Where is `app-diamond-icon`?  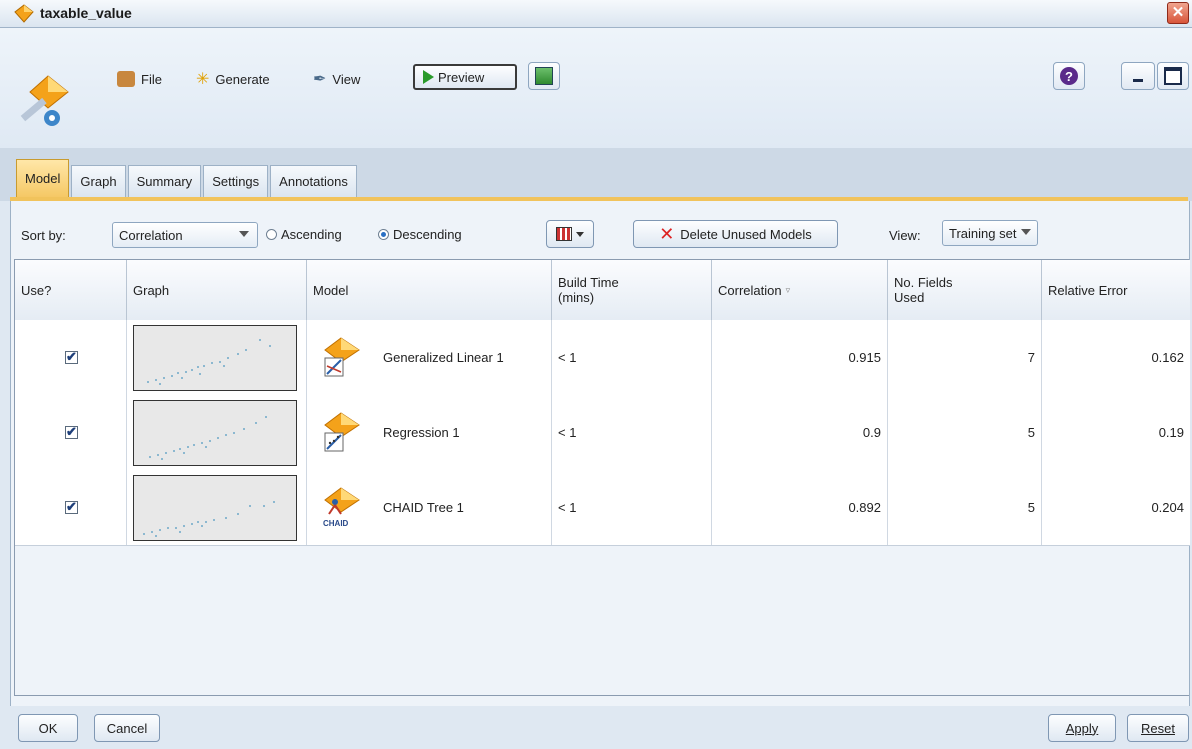 app-diamond-icon is located at coordinates (24, 13).